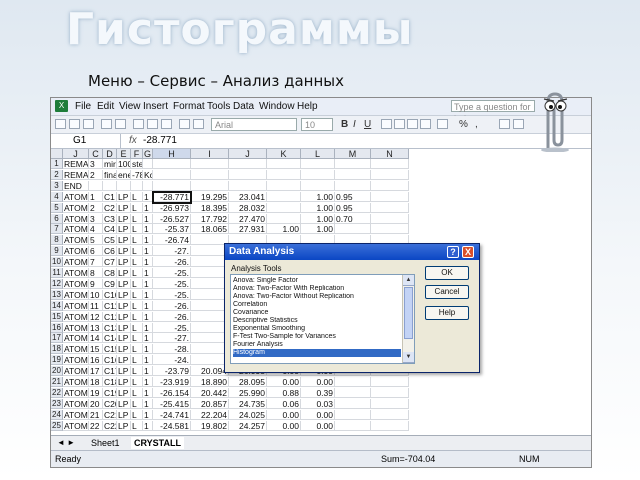 Image resolution: width=640 pixels, height=480 pixels. I want to click on cell: 1.00, so click(318, 207).